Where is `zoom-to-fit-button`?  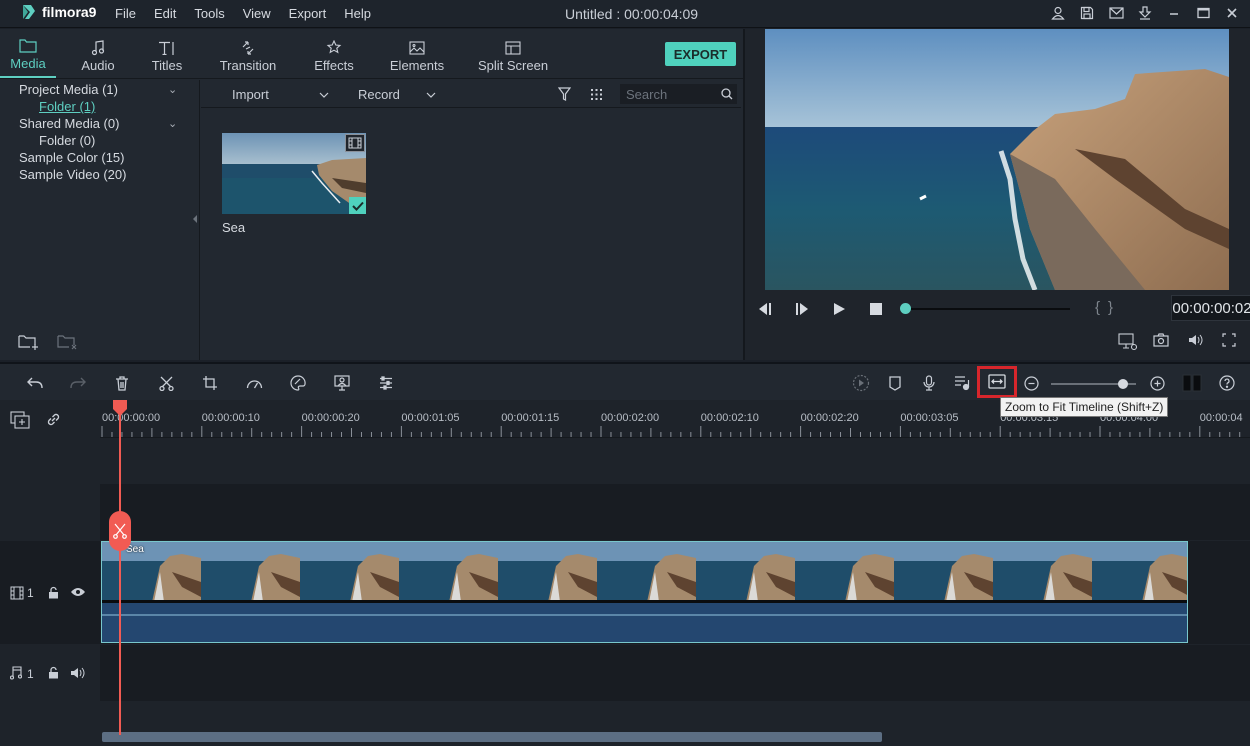 zoom-to-fit-button is located at coordinates (997, 382).